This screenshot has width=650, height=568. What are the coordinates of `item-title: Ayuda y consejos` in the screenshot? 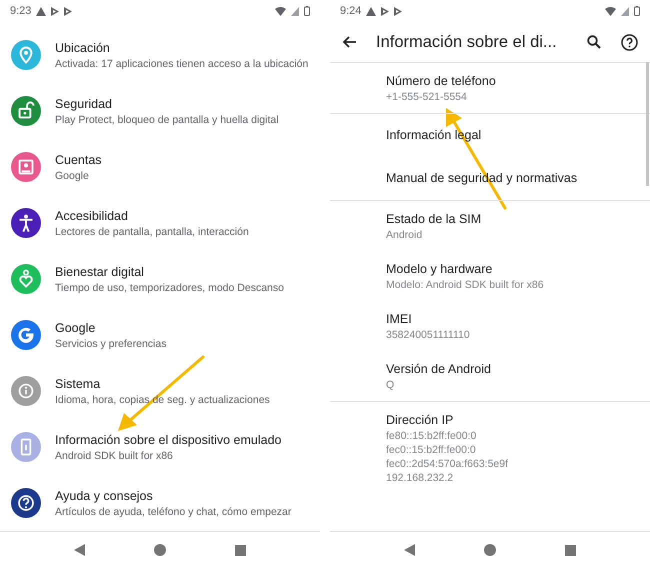 It's located at (104, 496).